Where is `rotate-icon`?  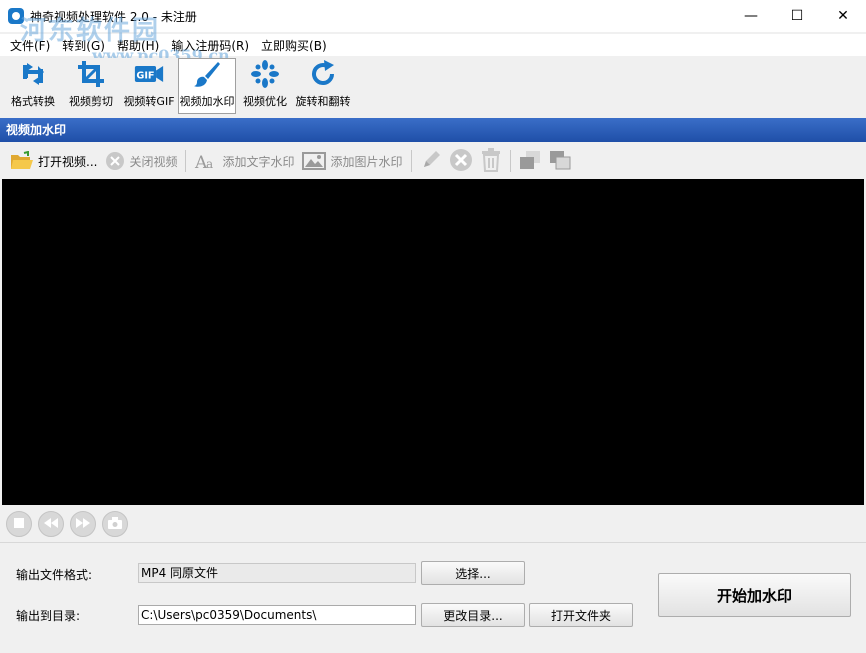 rotate-icon is located at coordinates (323, 74).